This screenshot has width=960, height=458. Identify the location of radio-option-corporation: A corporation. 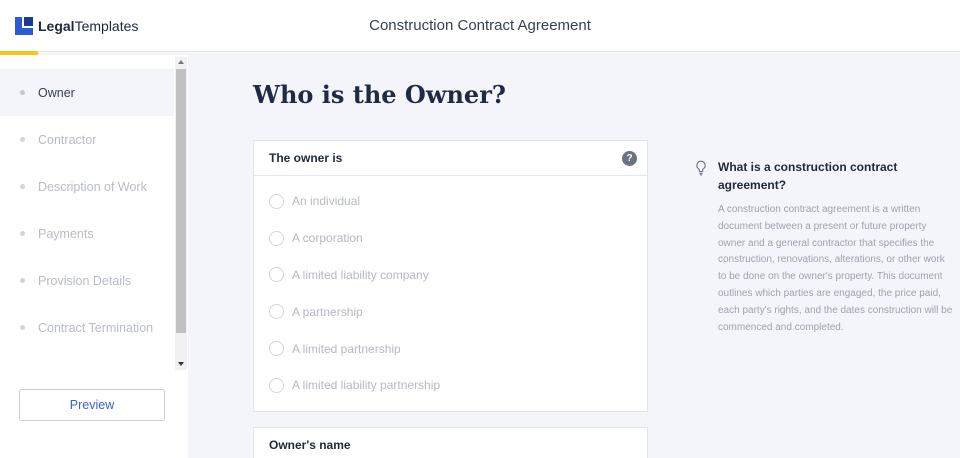
(450, 238).